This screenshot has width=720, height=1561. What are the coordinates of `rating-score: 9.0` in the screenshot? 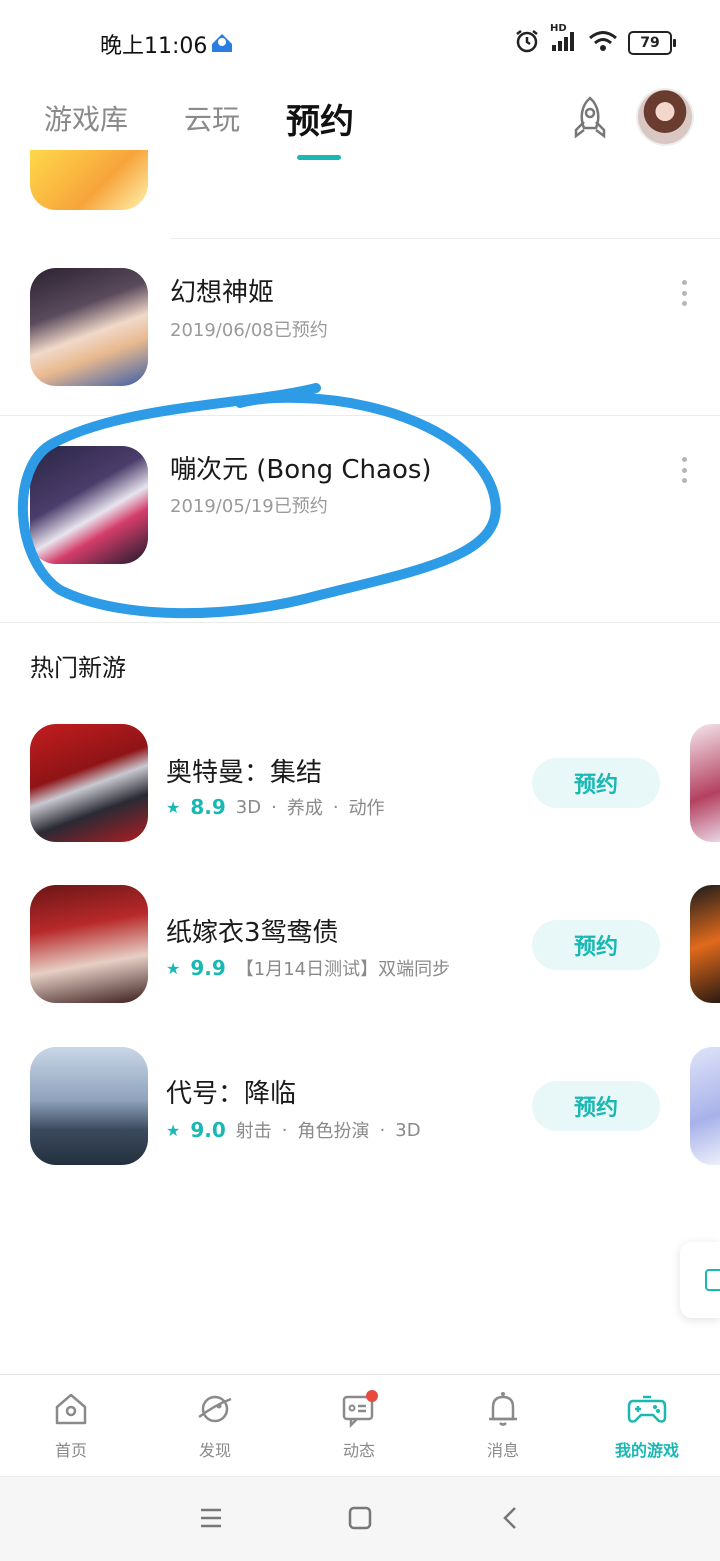 It's located at (208, 1130).